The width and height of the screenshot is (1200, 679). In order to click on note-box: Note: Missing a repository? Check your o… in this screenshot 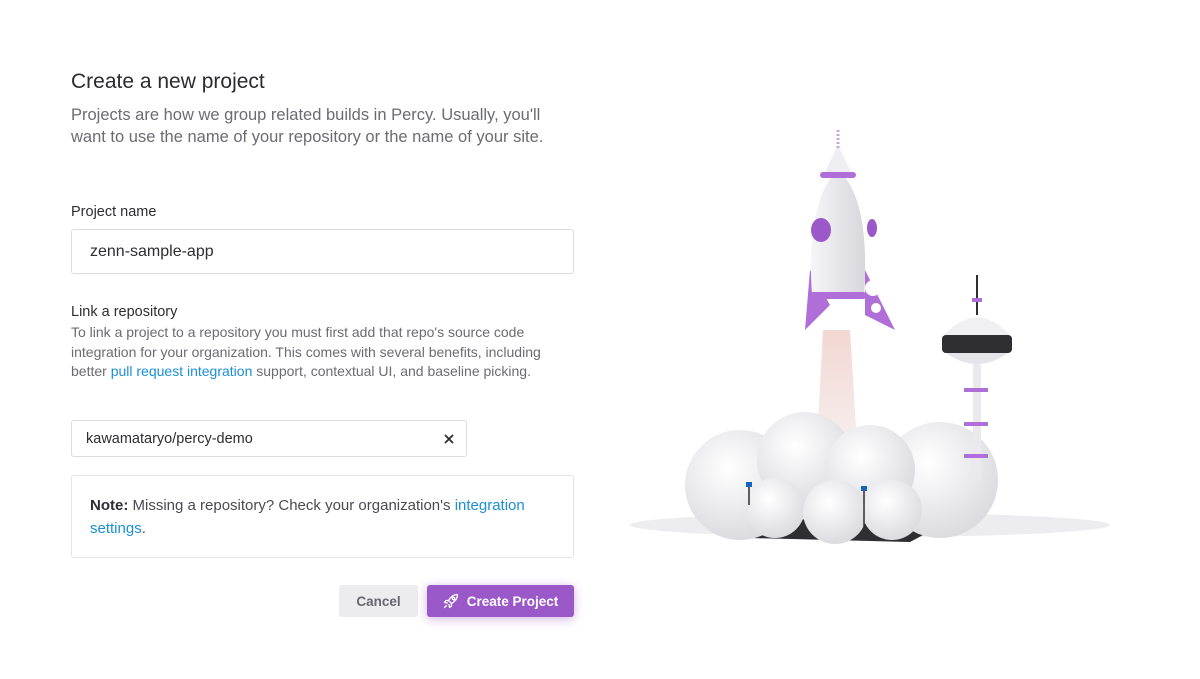, I will do `click(322, 516)`.